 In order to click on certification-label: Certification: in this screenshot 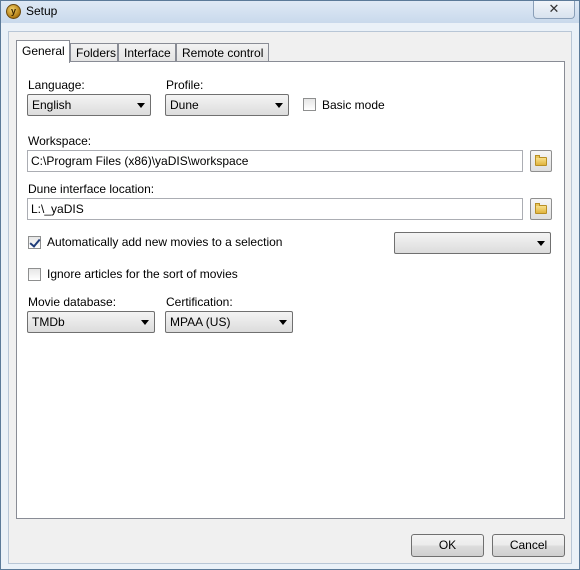, I will do `click(199, 302)`.